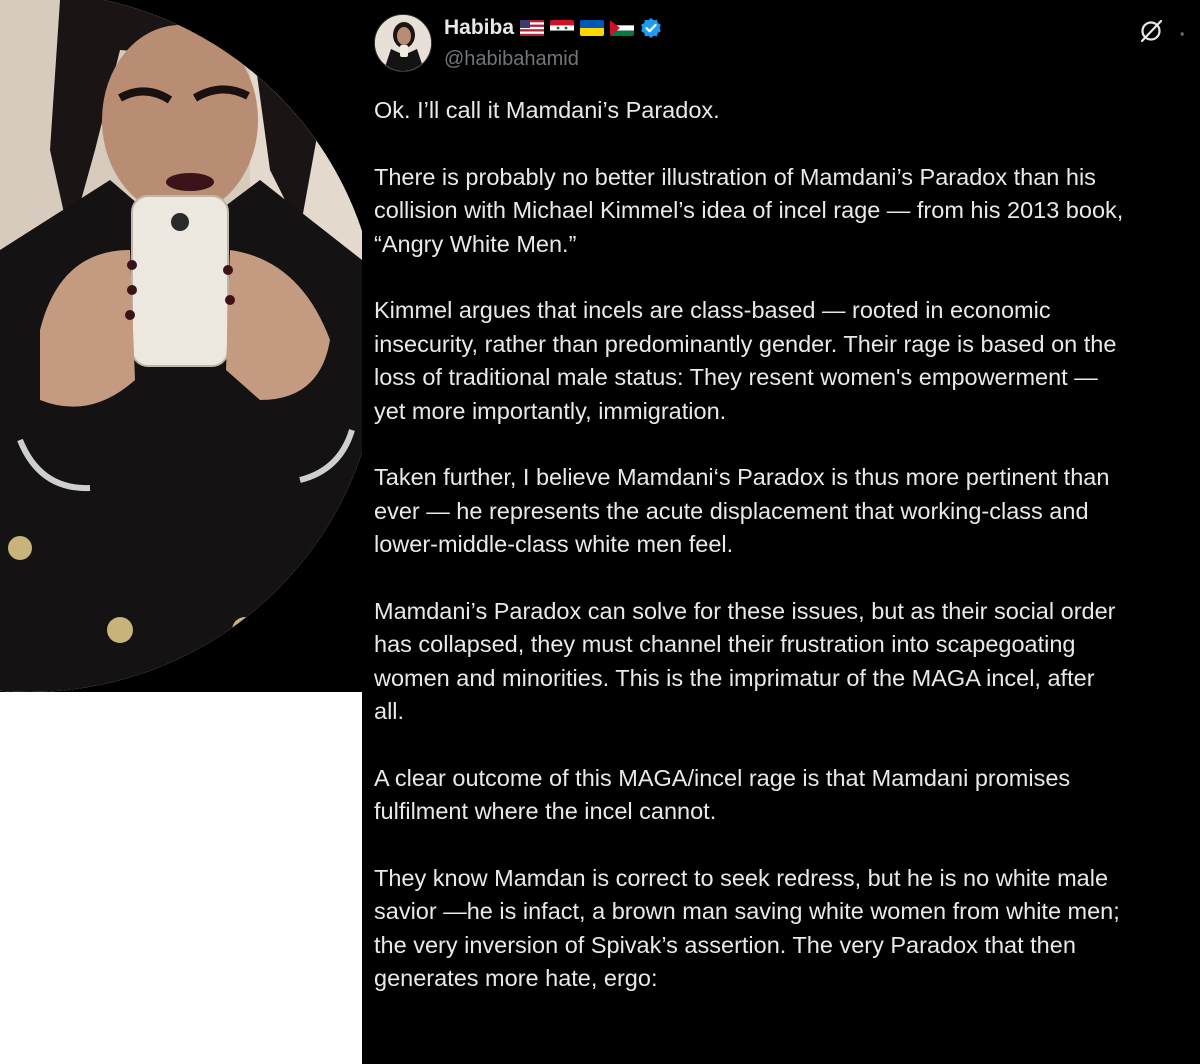  What do you see at coordinates (784, 44) in the screenshot?
I see `tweet-header: Habiba @habibahamid ·` at bounding box center [784, 44].